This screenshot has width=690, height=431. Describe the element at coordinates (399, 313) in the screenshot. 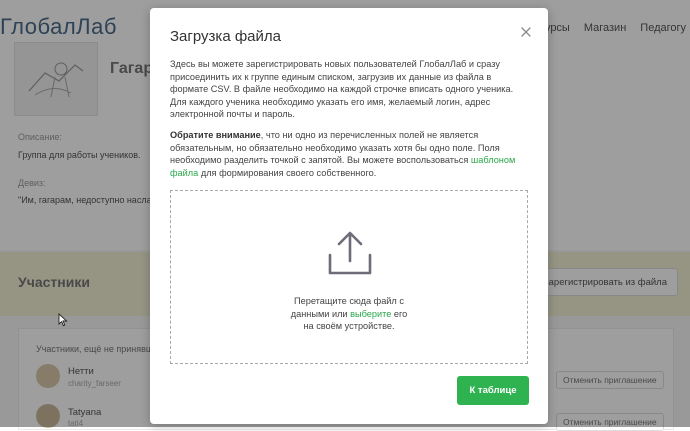

I see `drop-line-2-post: его` at that location.